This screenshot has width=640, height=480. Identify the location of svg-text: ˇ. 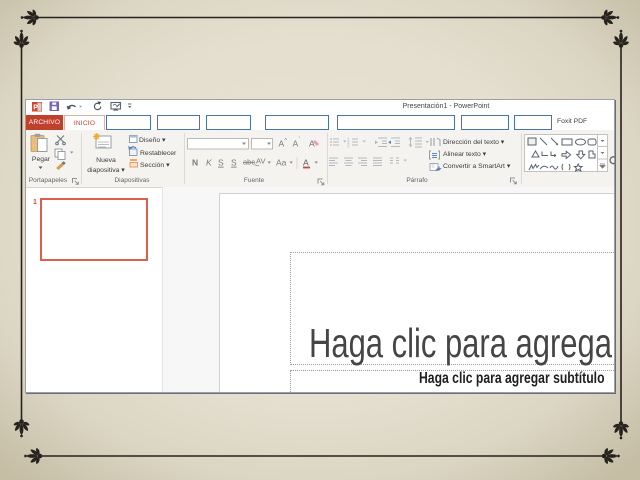
(300, 140).